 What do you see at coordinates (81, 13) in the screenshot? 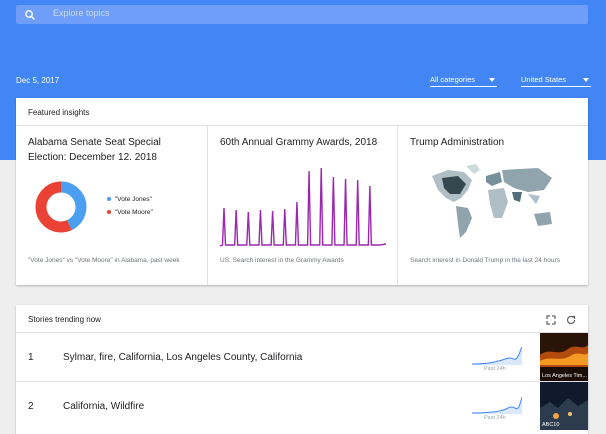
I see `search-placeholder: Explore topics` at bounding box center [81, 13].